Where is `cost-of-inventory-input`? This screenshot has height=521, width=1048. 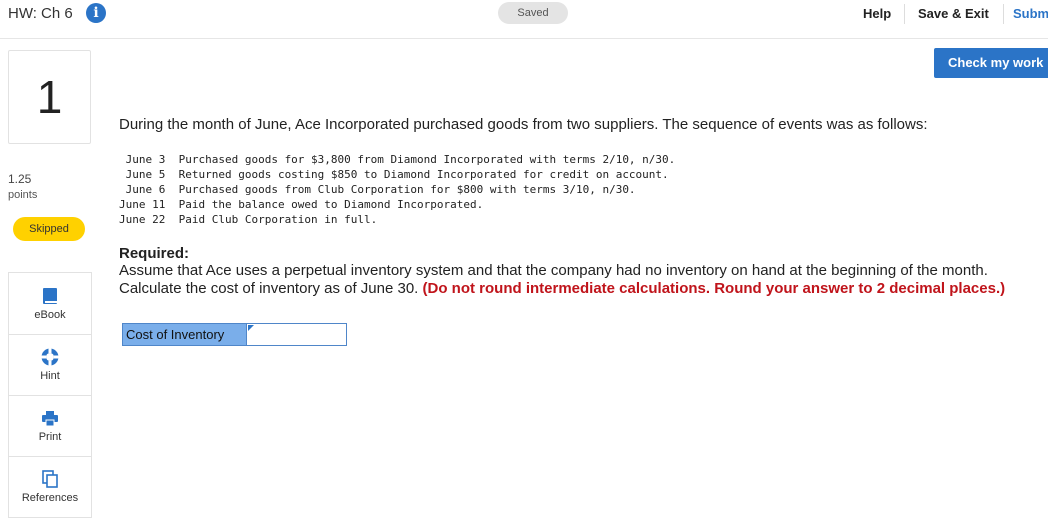
cost-of-inventory-input is located at coordinates (296, 334).